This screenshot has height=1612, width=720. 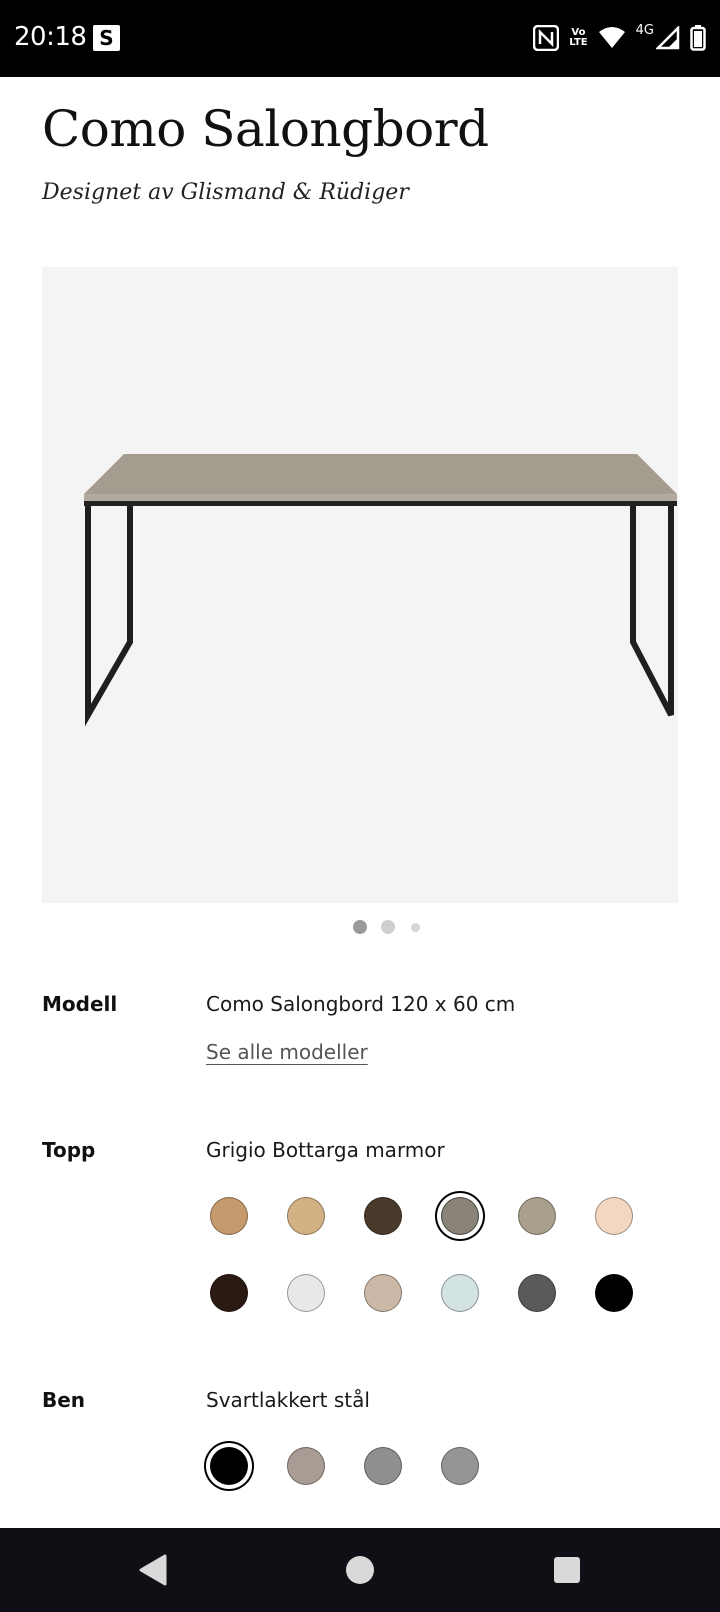 What do you see at coordinates (383, 1216) in the screenshot?
I see `top-swatch-walnut-dark` at bounding box center [383, 1216].